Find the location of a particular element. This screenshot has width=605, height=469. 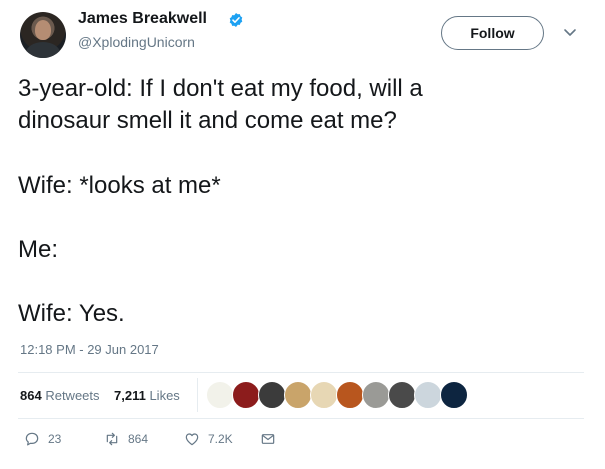

retweet-icon is located at coordinates (112, 439).